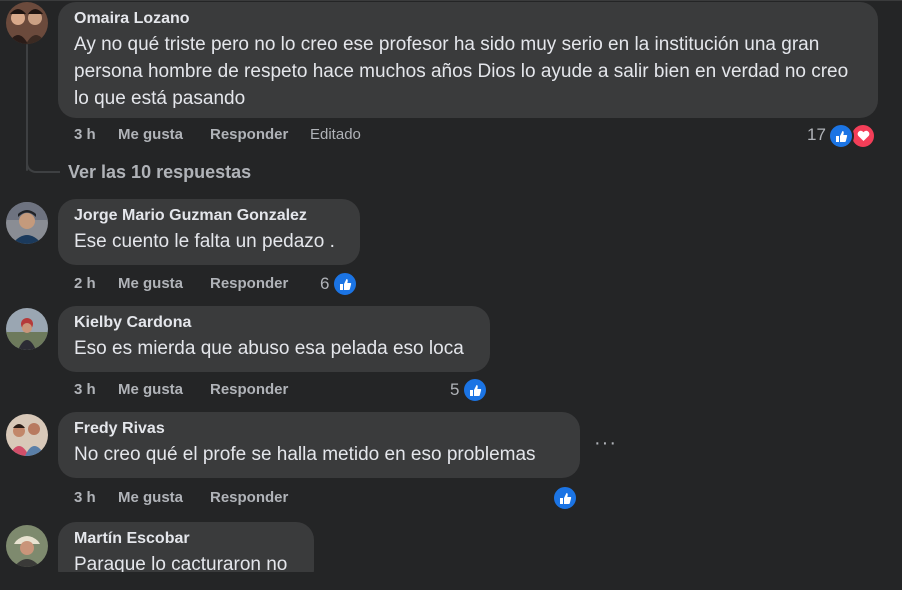 The image size is (902, 590). I want to click on reaction-count: 5, so click(454, 390).